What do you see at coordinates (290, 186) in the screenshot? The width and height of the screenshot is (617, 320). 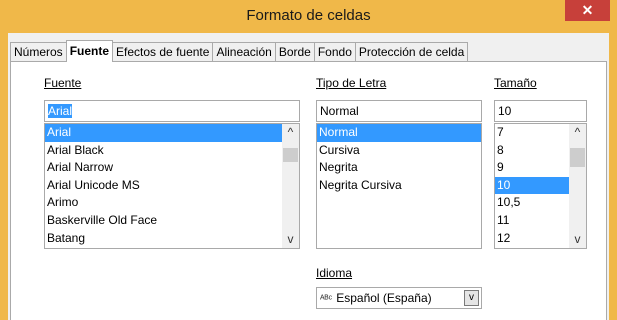 I see `font-list-scrollbar: ^ v` at bounding box center [290, 186].